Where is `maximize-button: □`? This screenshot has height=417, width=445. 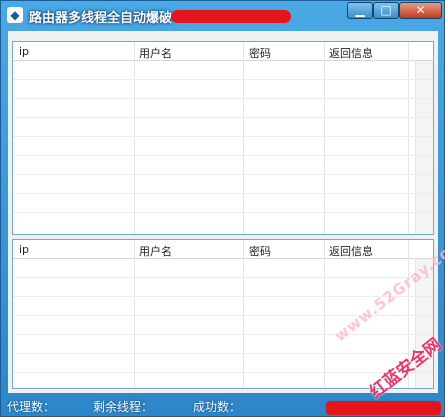 maximize-button: □ is located at coordinates (386, 10).